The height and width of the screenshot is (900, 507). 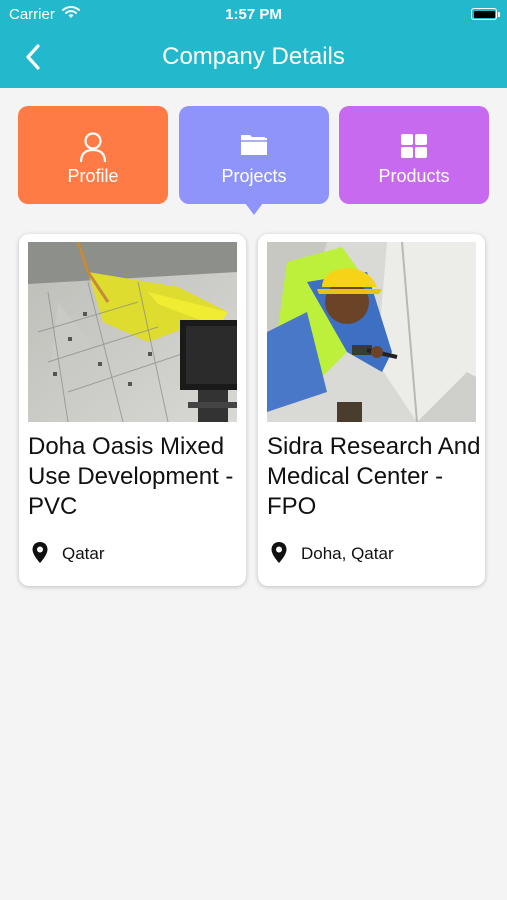 I want to click on project-title: Doha Oasis Mixed Use Development - PVC, so click(x=131, y=476).